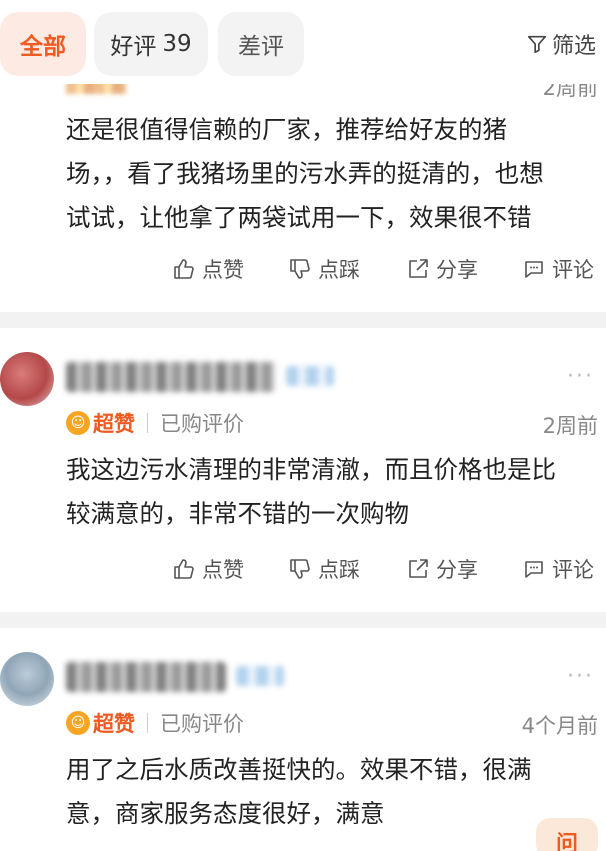 The image size is (606, 851). What do you see at coordinates (573, 46) in the screenshot?
I see `filter-label: 筛选` at bounding box center [573, 46].